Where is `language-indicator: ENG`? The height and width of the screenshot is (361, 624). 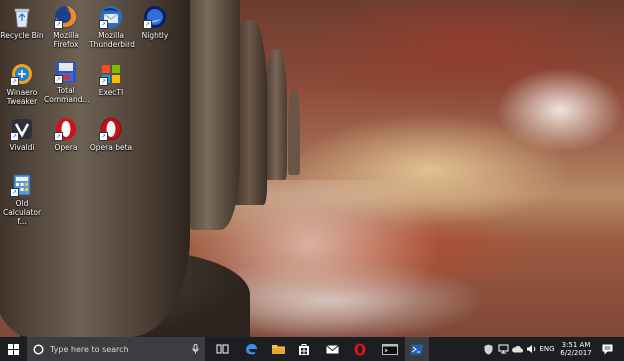 language-indicator: ENG is located at coordinates (547, 349).